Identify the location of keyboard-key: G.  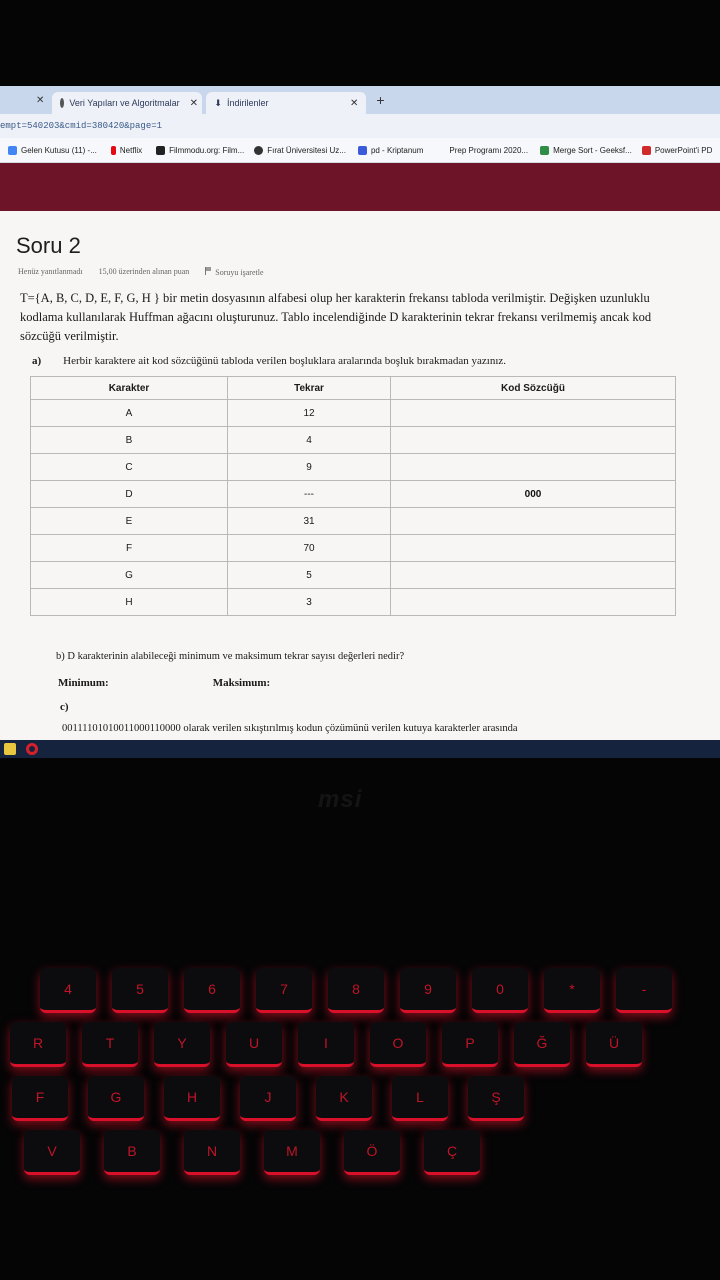
(116, 1098).